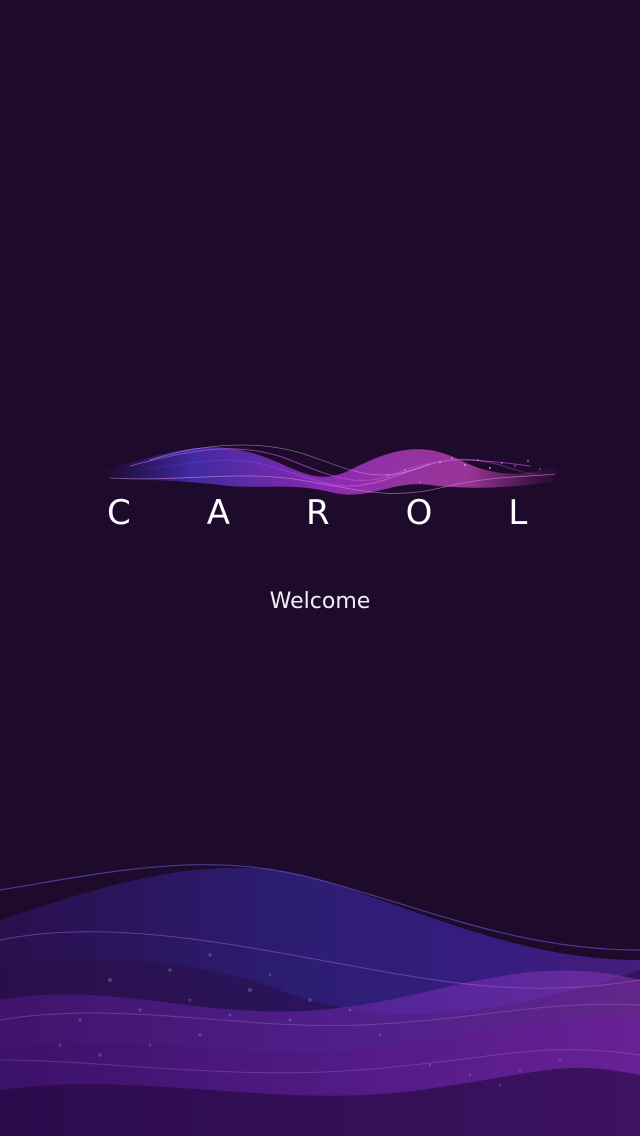 Image resolution: width=640 pixels, height=1136 pixels. I want to click on app-name: CAROL, so click(355, 513).